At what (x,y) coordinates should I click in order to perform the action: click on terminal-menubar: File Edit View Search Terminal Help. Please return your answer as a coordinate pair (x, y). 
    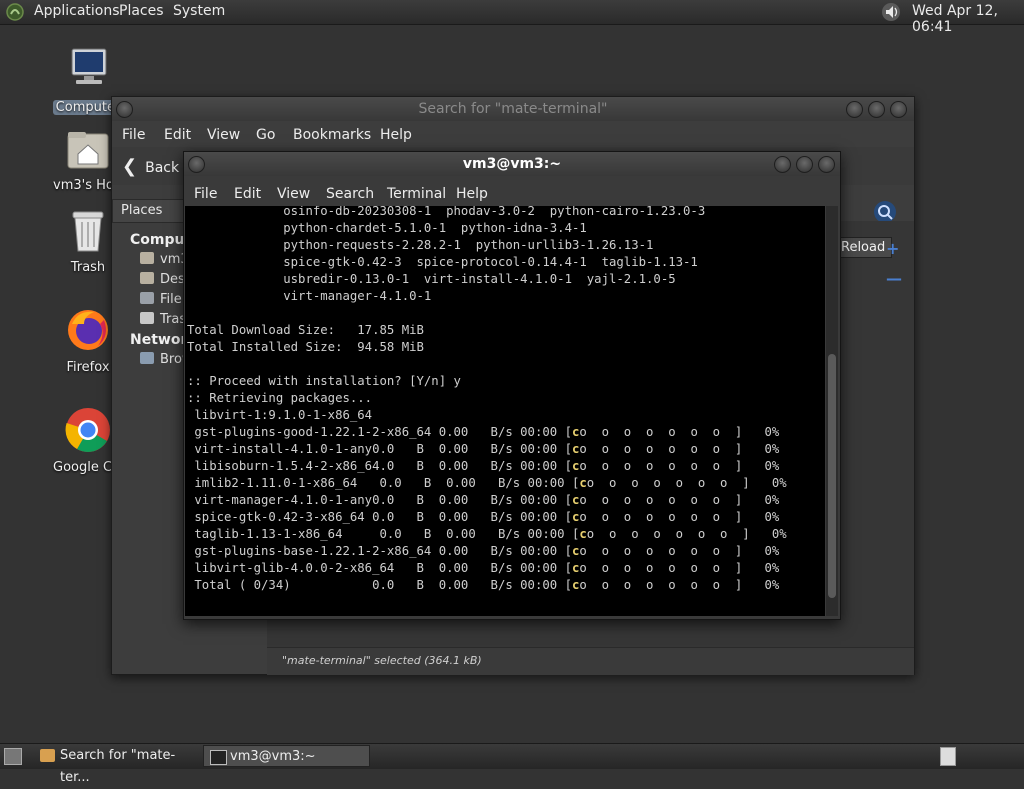
    Looking at the image, I should click on (512, 194).